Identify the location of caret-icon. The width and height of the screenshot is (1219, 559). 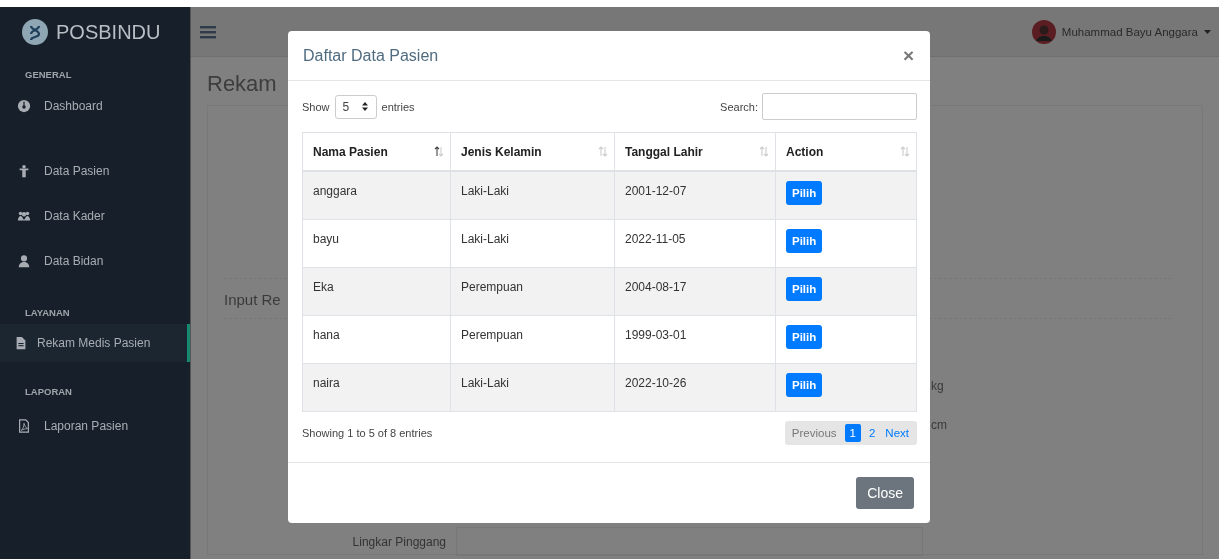
(1207, 31).